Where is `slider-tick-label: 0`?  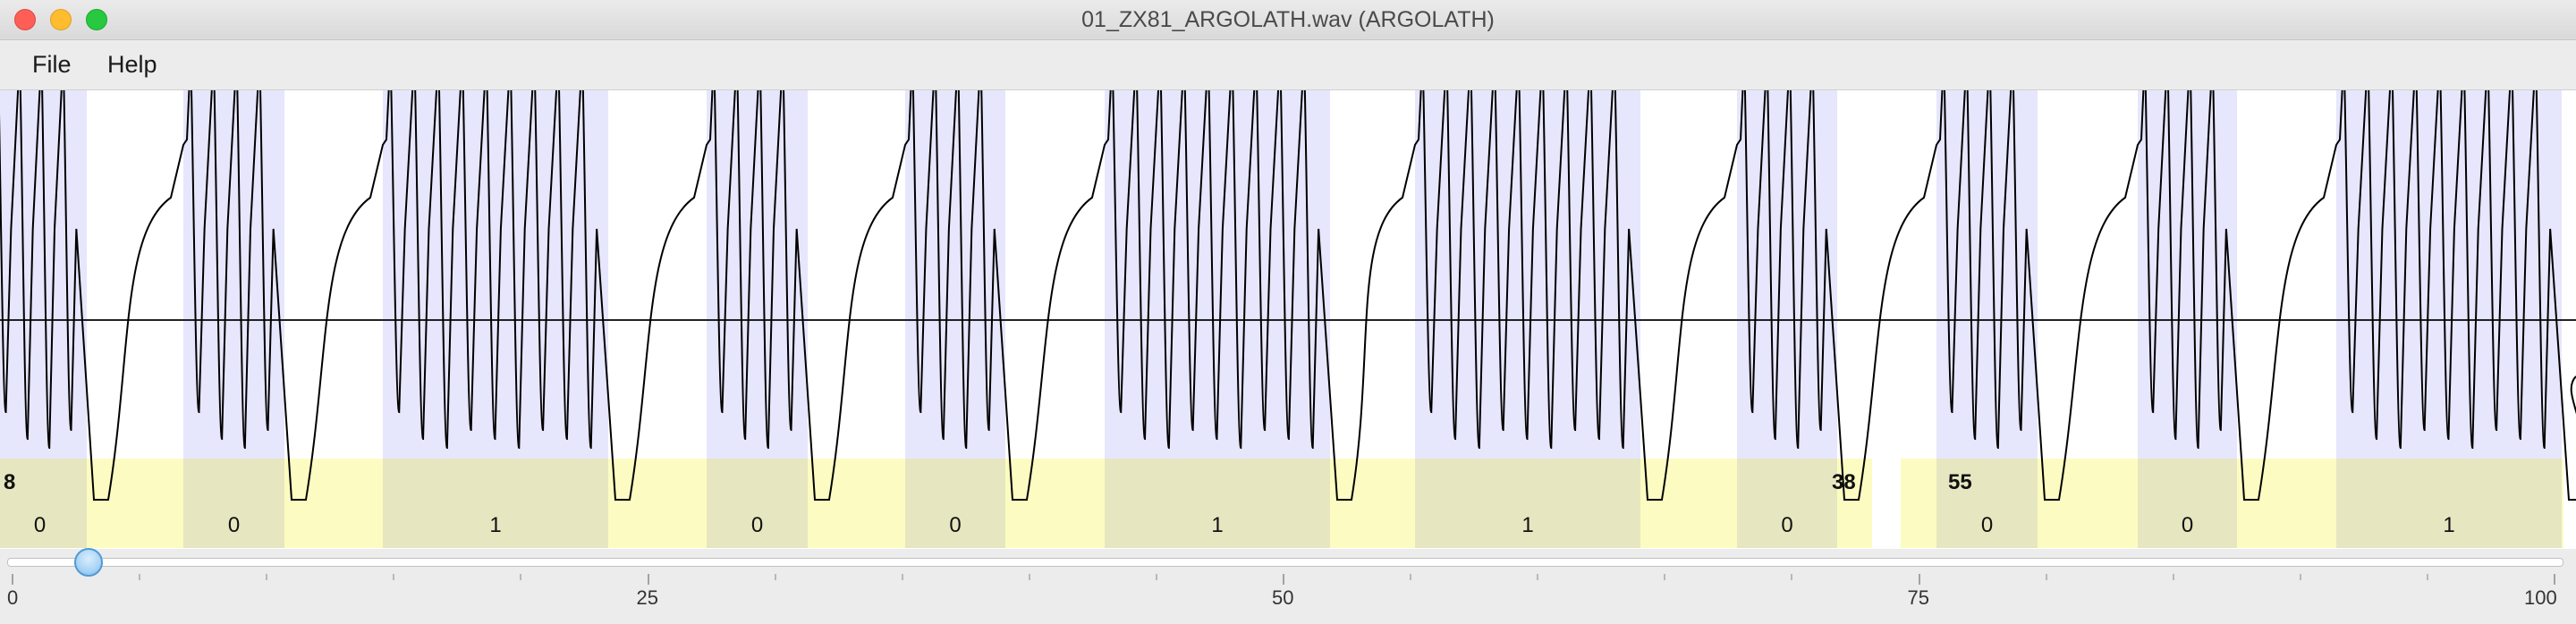
slider-tick-label: 0 is located at coordinates (13, 597).